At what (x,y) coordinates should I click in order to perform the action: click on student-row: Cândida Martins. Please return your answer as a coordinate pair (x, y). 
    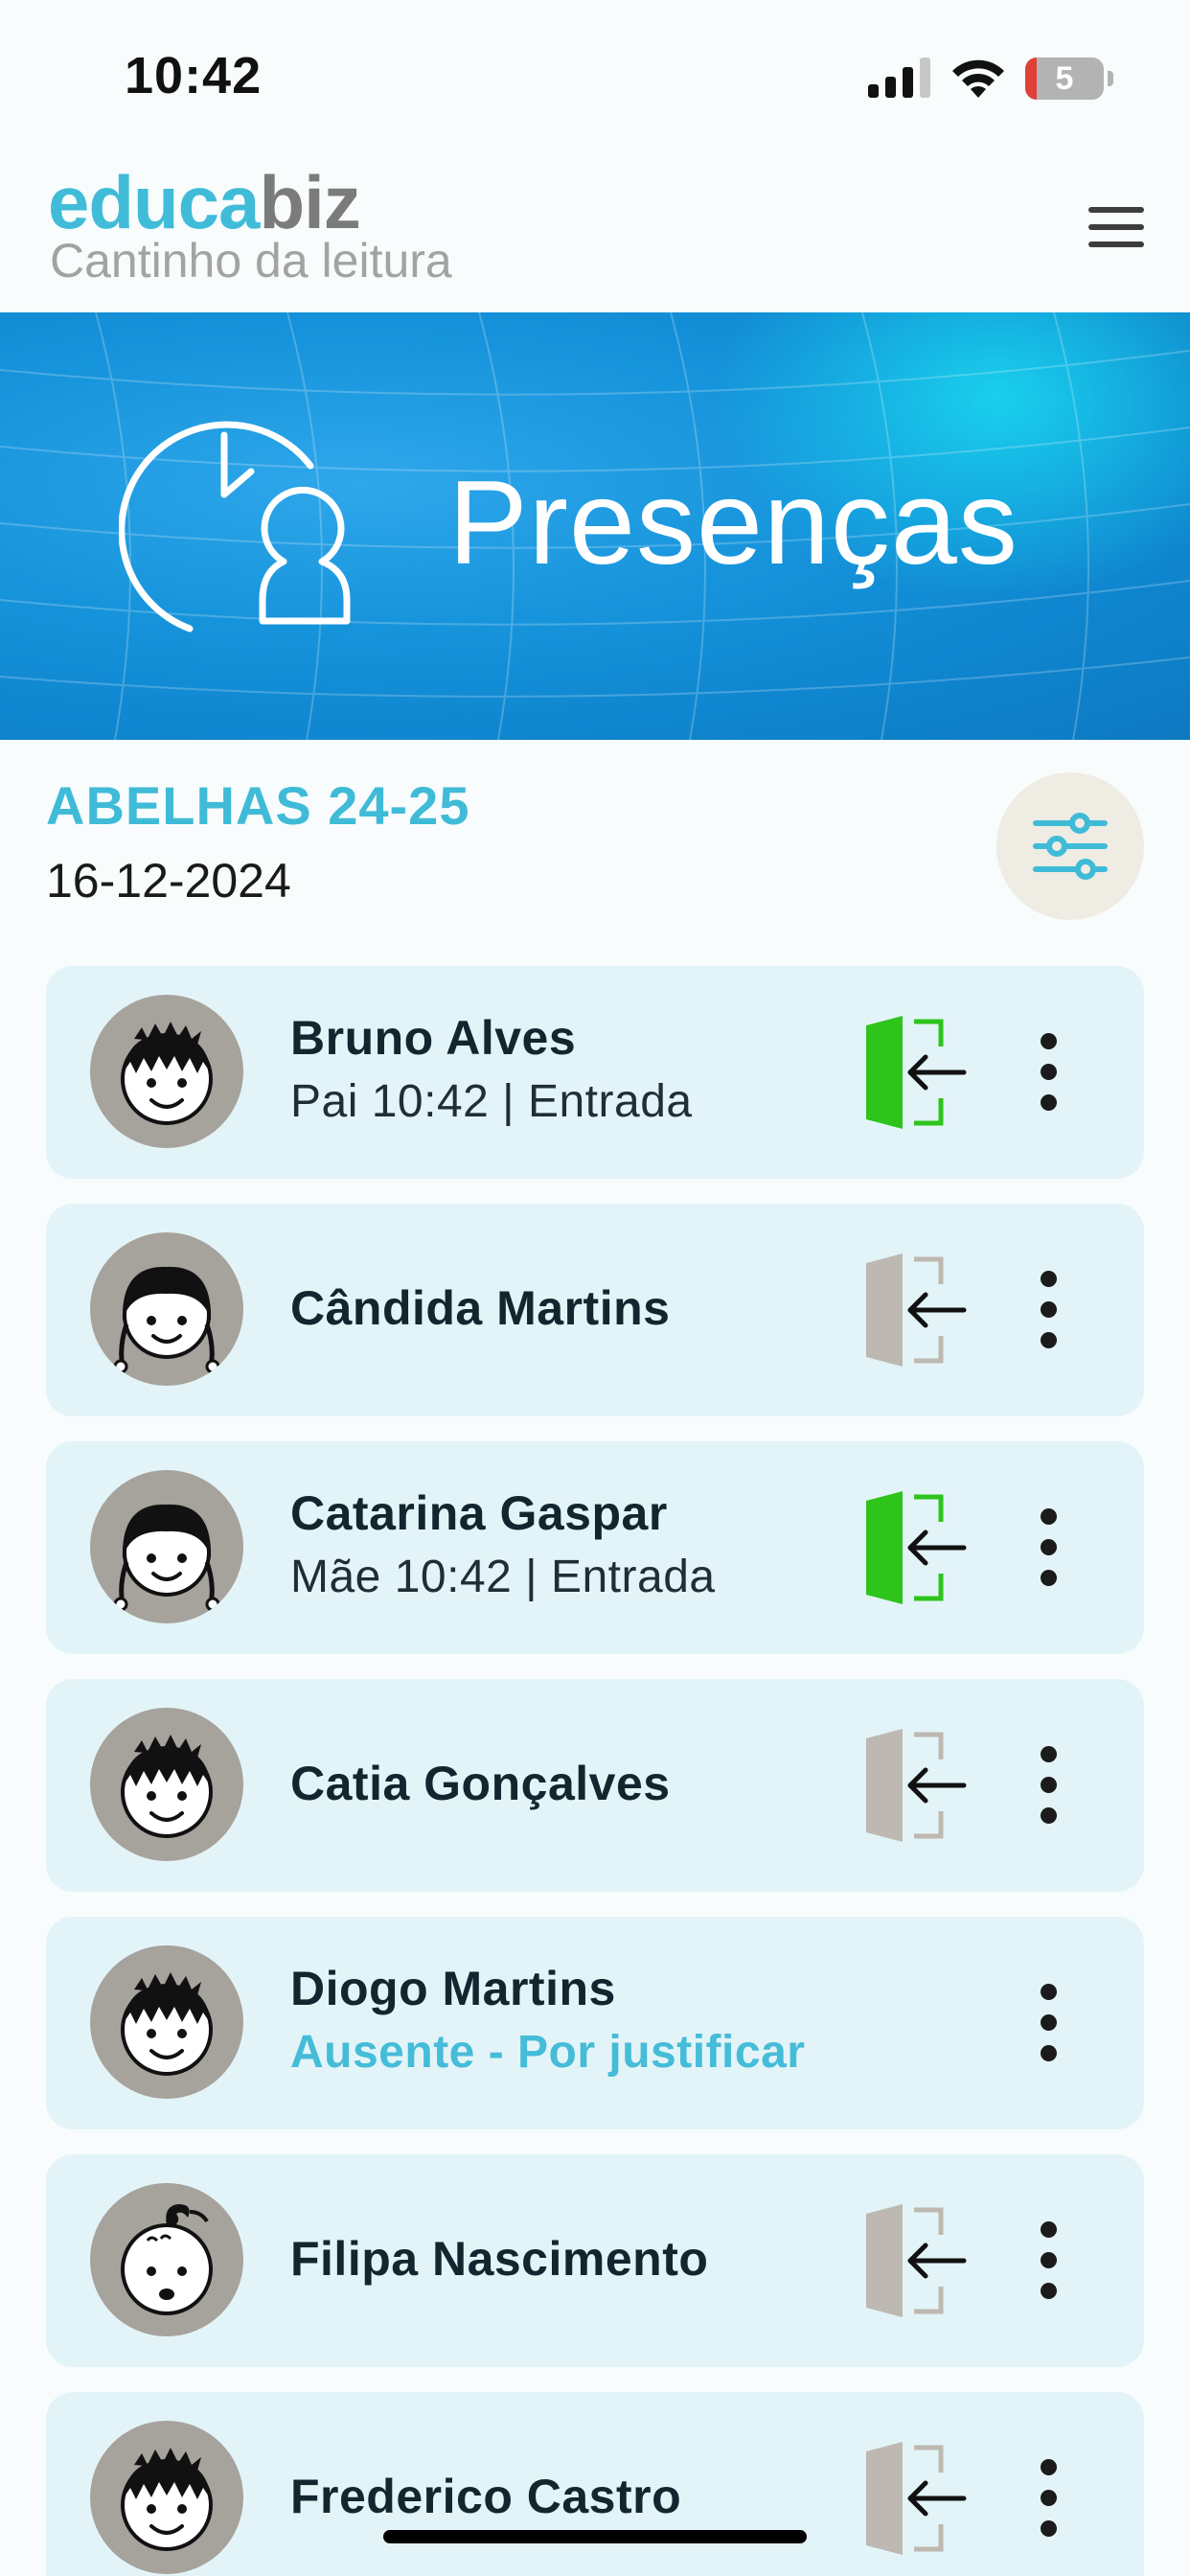
    Looking at the image, I should click on (595, 1310).